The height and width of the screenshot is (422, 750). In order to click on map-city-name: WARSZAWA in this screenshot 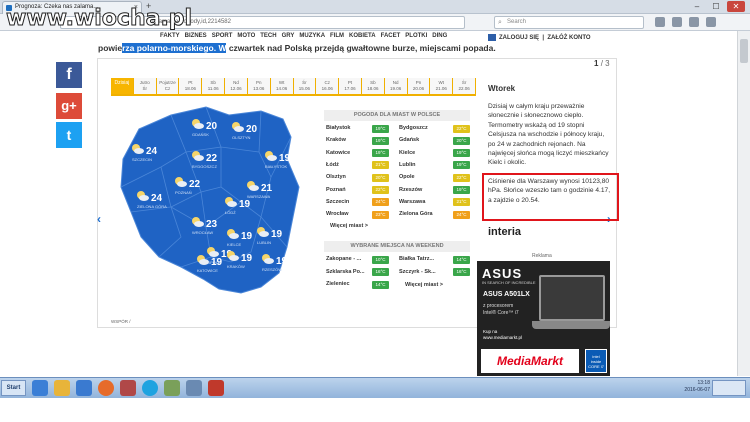, I will do `click(258, 196)`.